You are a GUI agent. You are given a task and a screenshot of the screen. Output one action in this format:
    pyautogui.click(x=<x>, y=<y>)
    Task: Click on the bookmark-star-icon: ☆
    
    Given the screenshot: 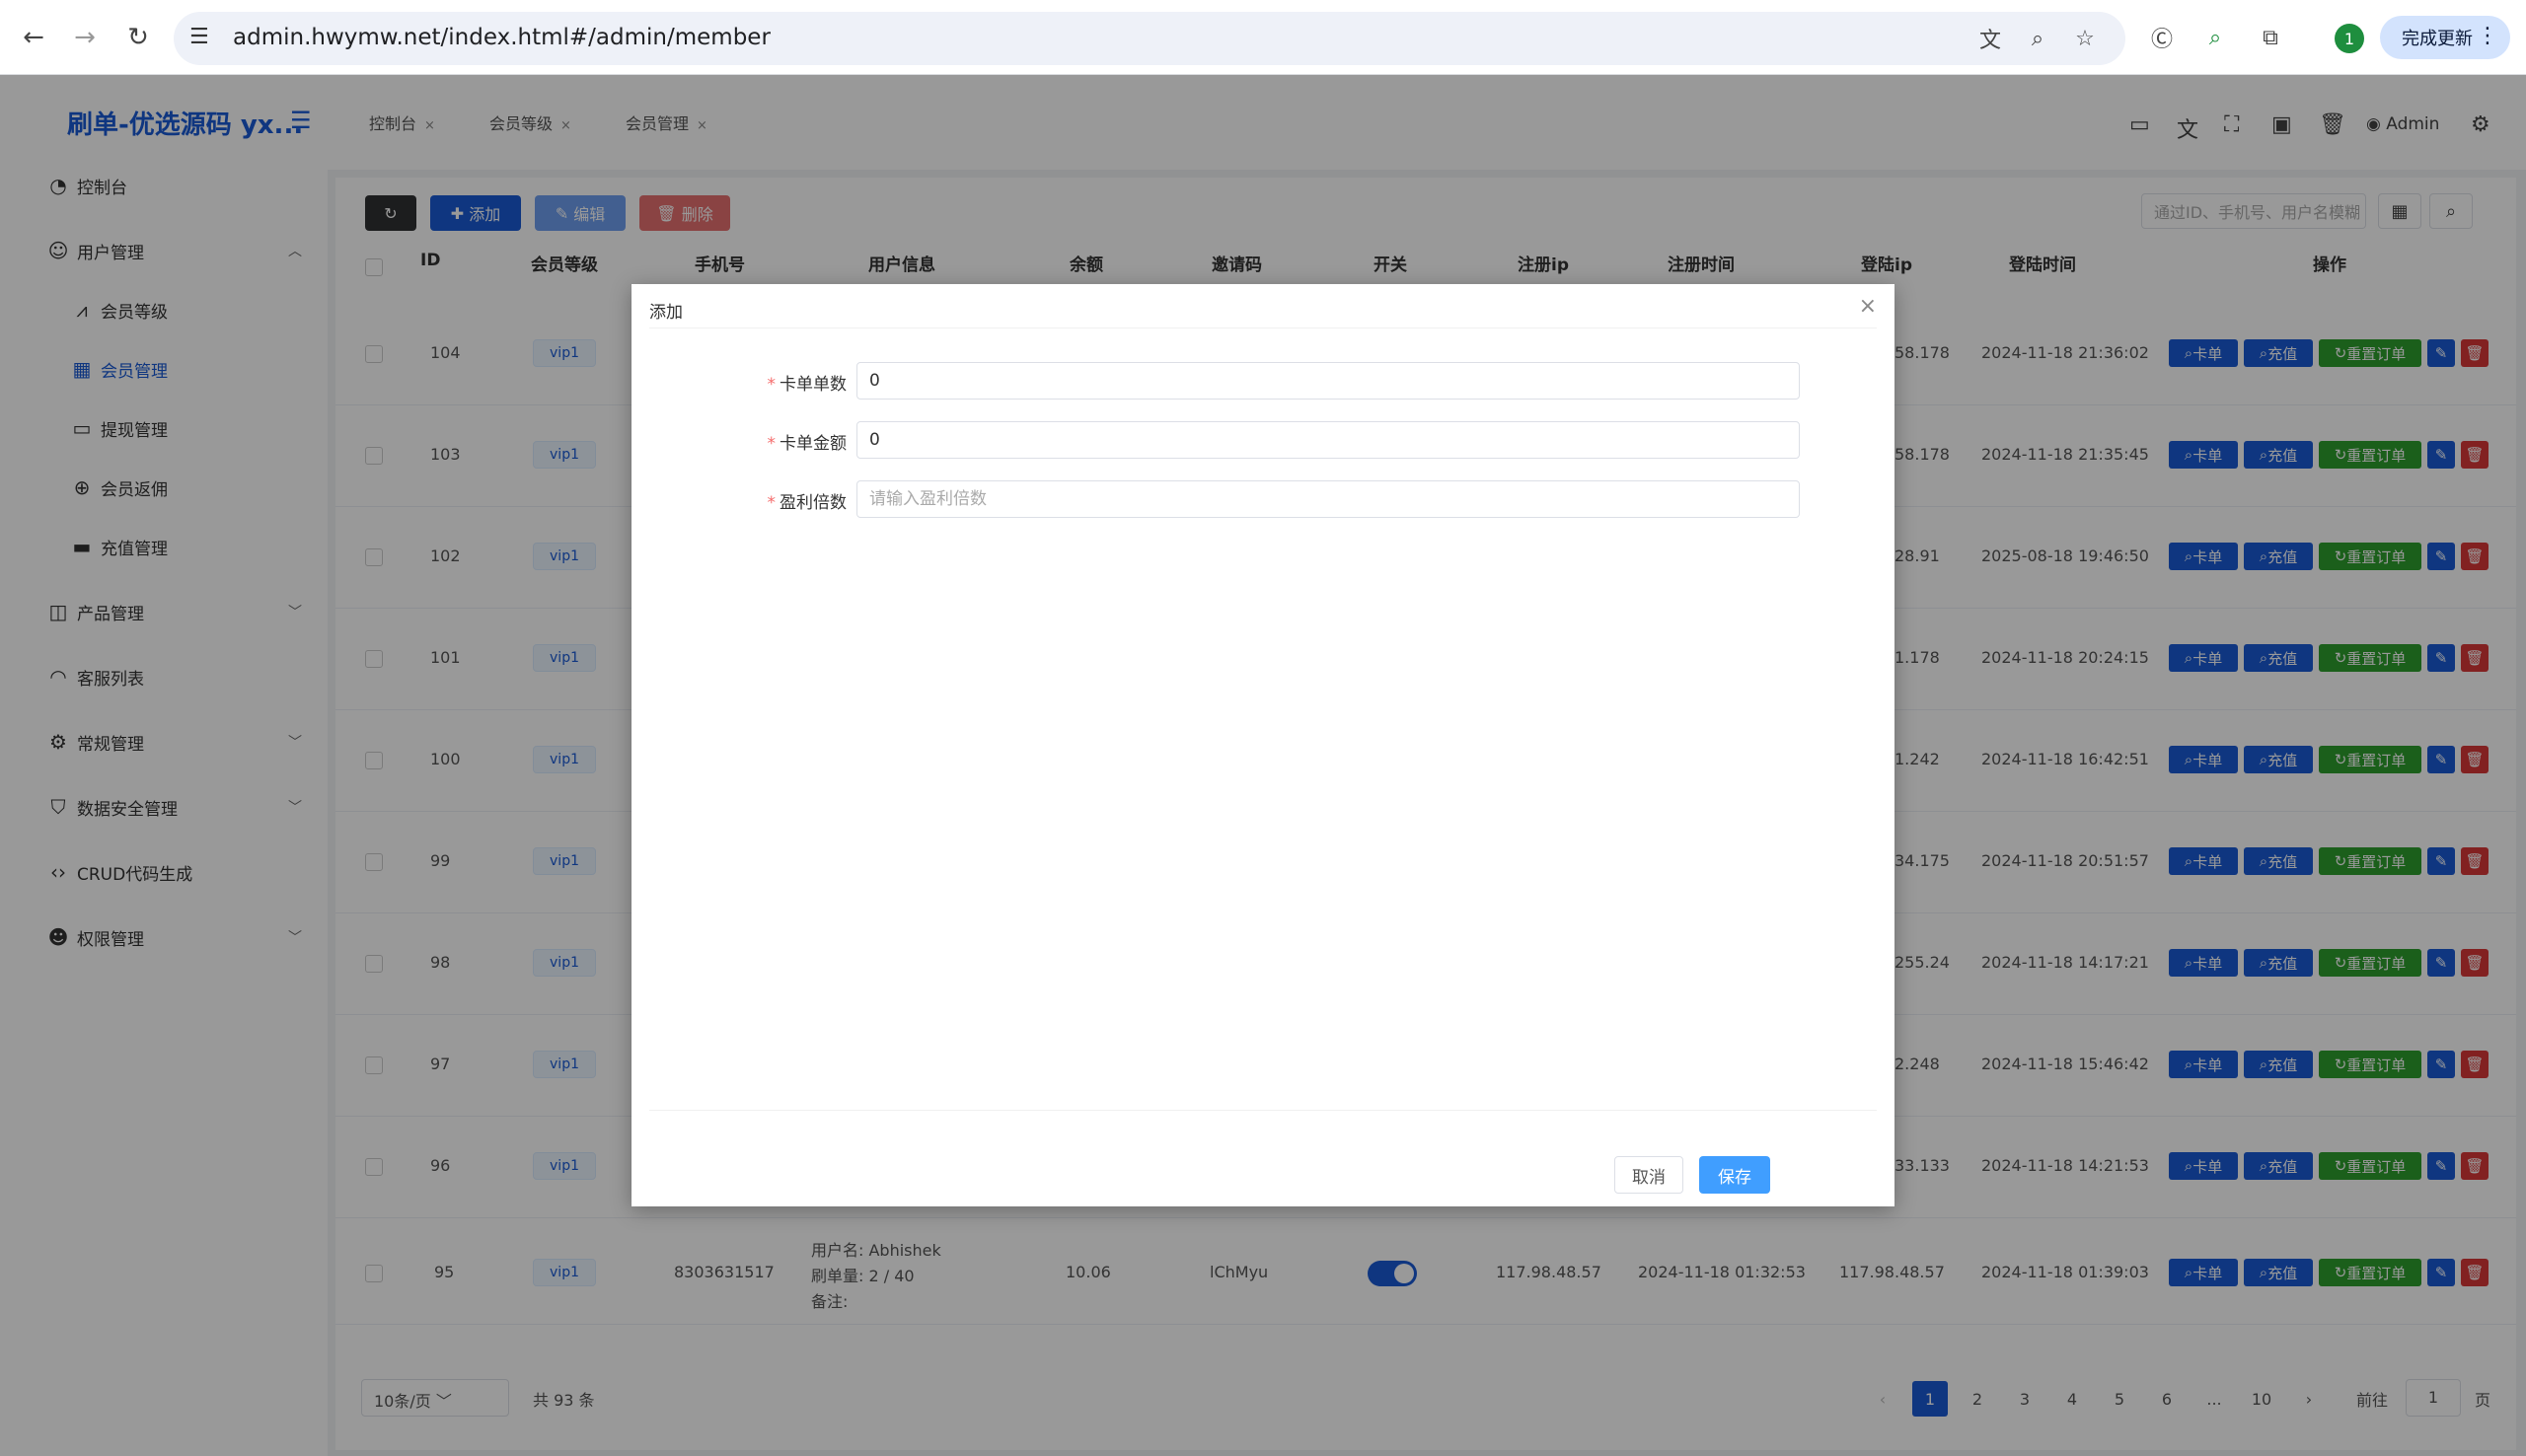 What is the action you would take?
    pyautogui.click(x=2085, y=38)
    